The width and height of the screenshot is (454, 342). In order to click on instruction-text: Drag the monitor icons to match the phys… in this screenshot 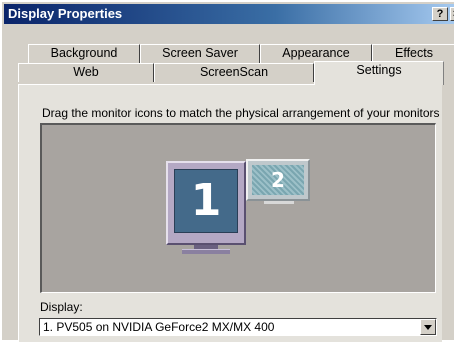, I will do `click(241, 113)`.